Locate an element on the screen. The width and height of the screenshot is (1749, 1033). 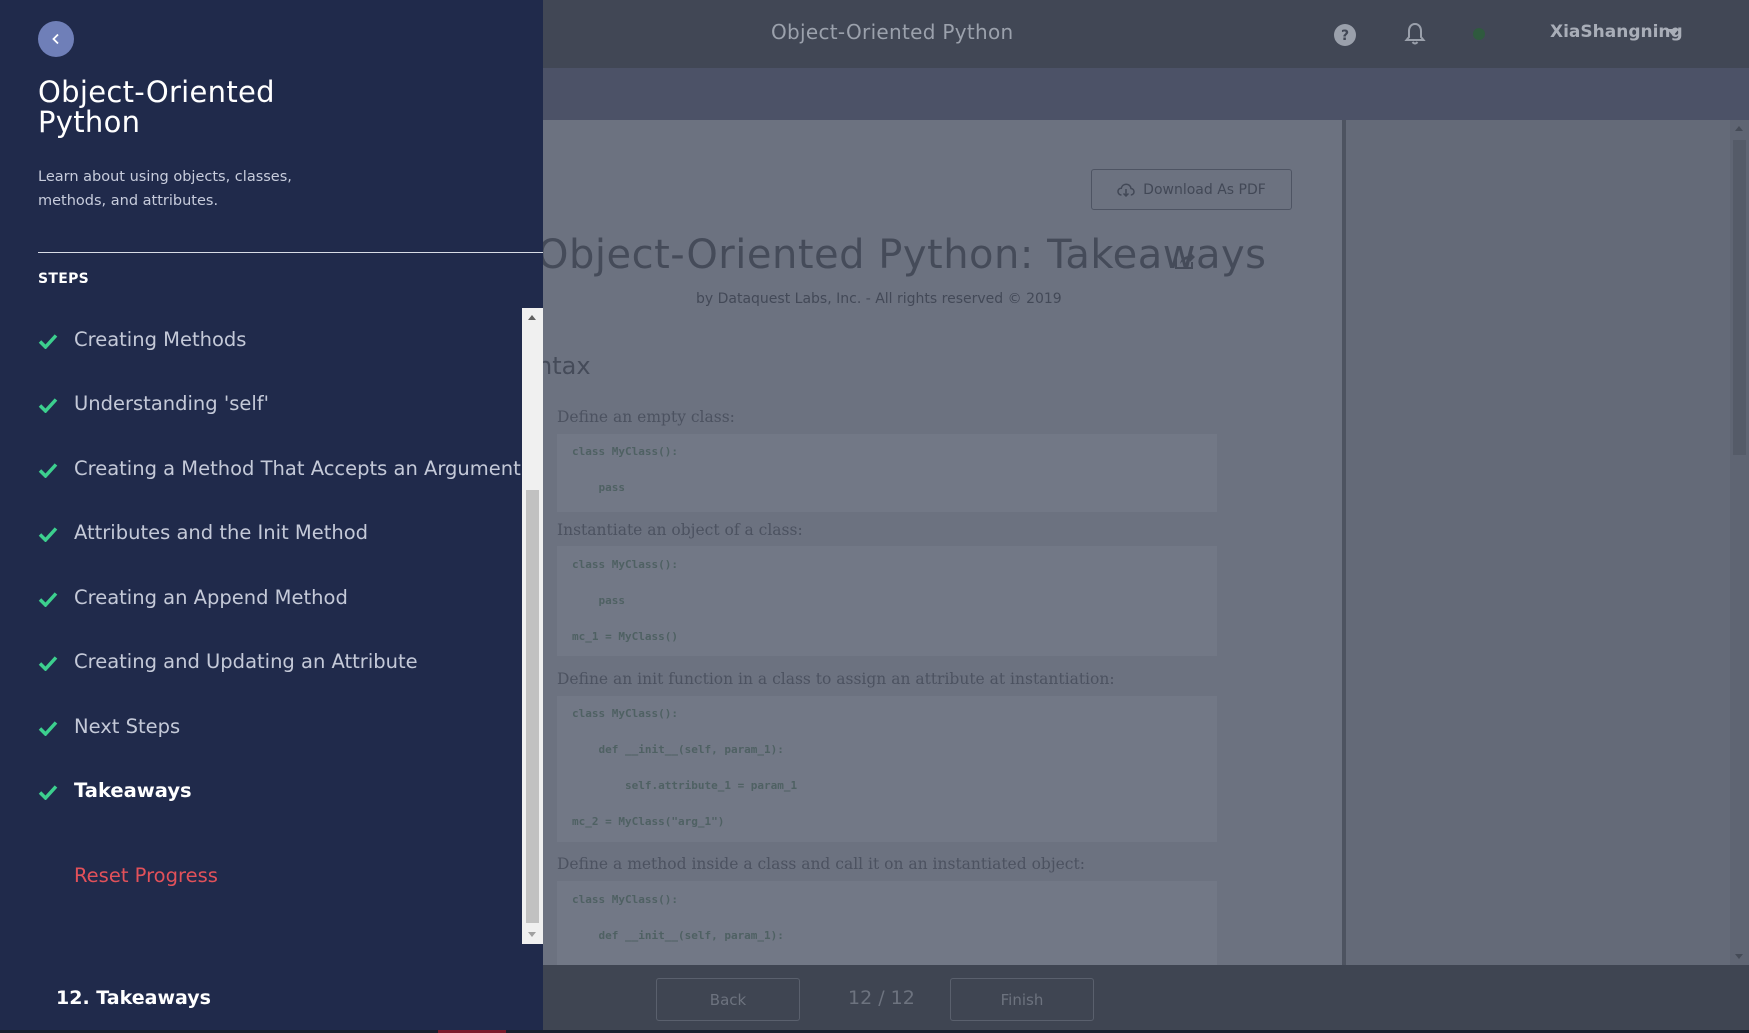
finish-button: Finish is located at coordinates (1022, 999).